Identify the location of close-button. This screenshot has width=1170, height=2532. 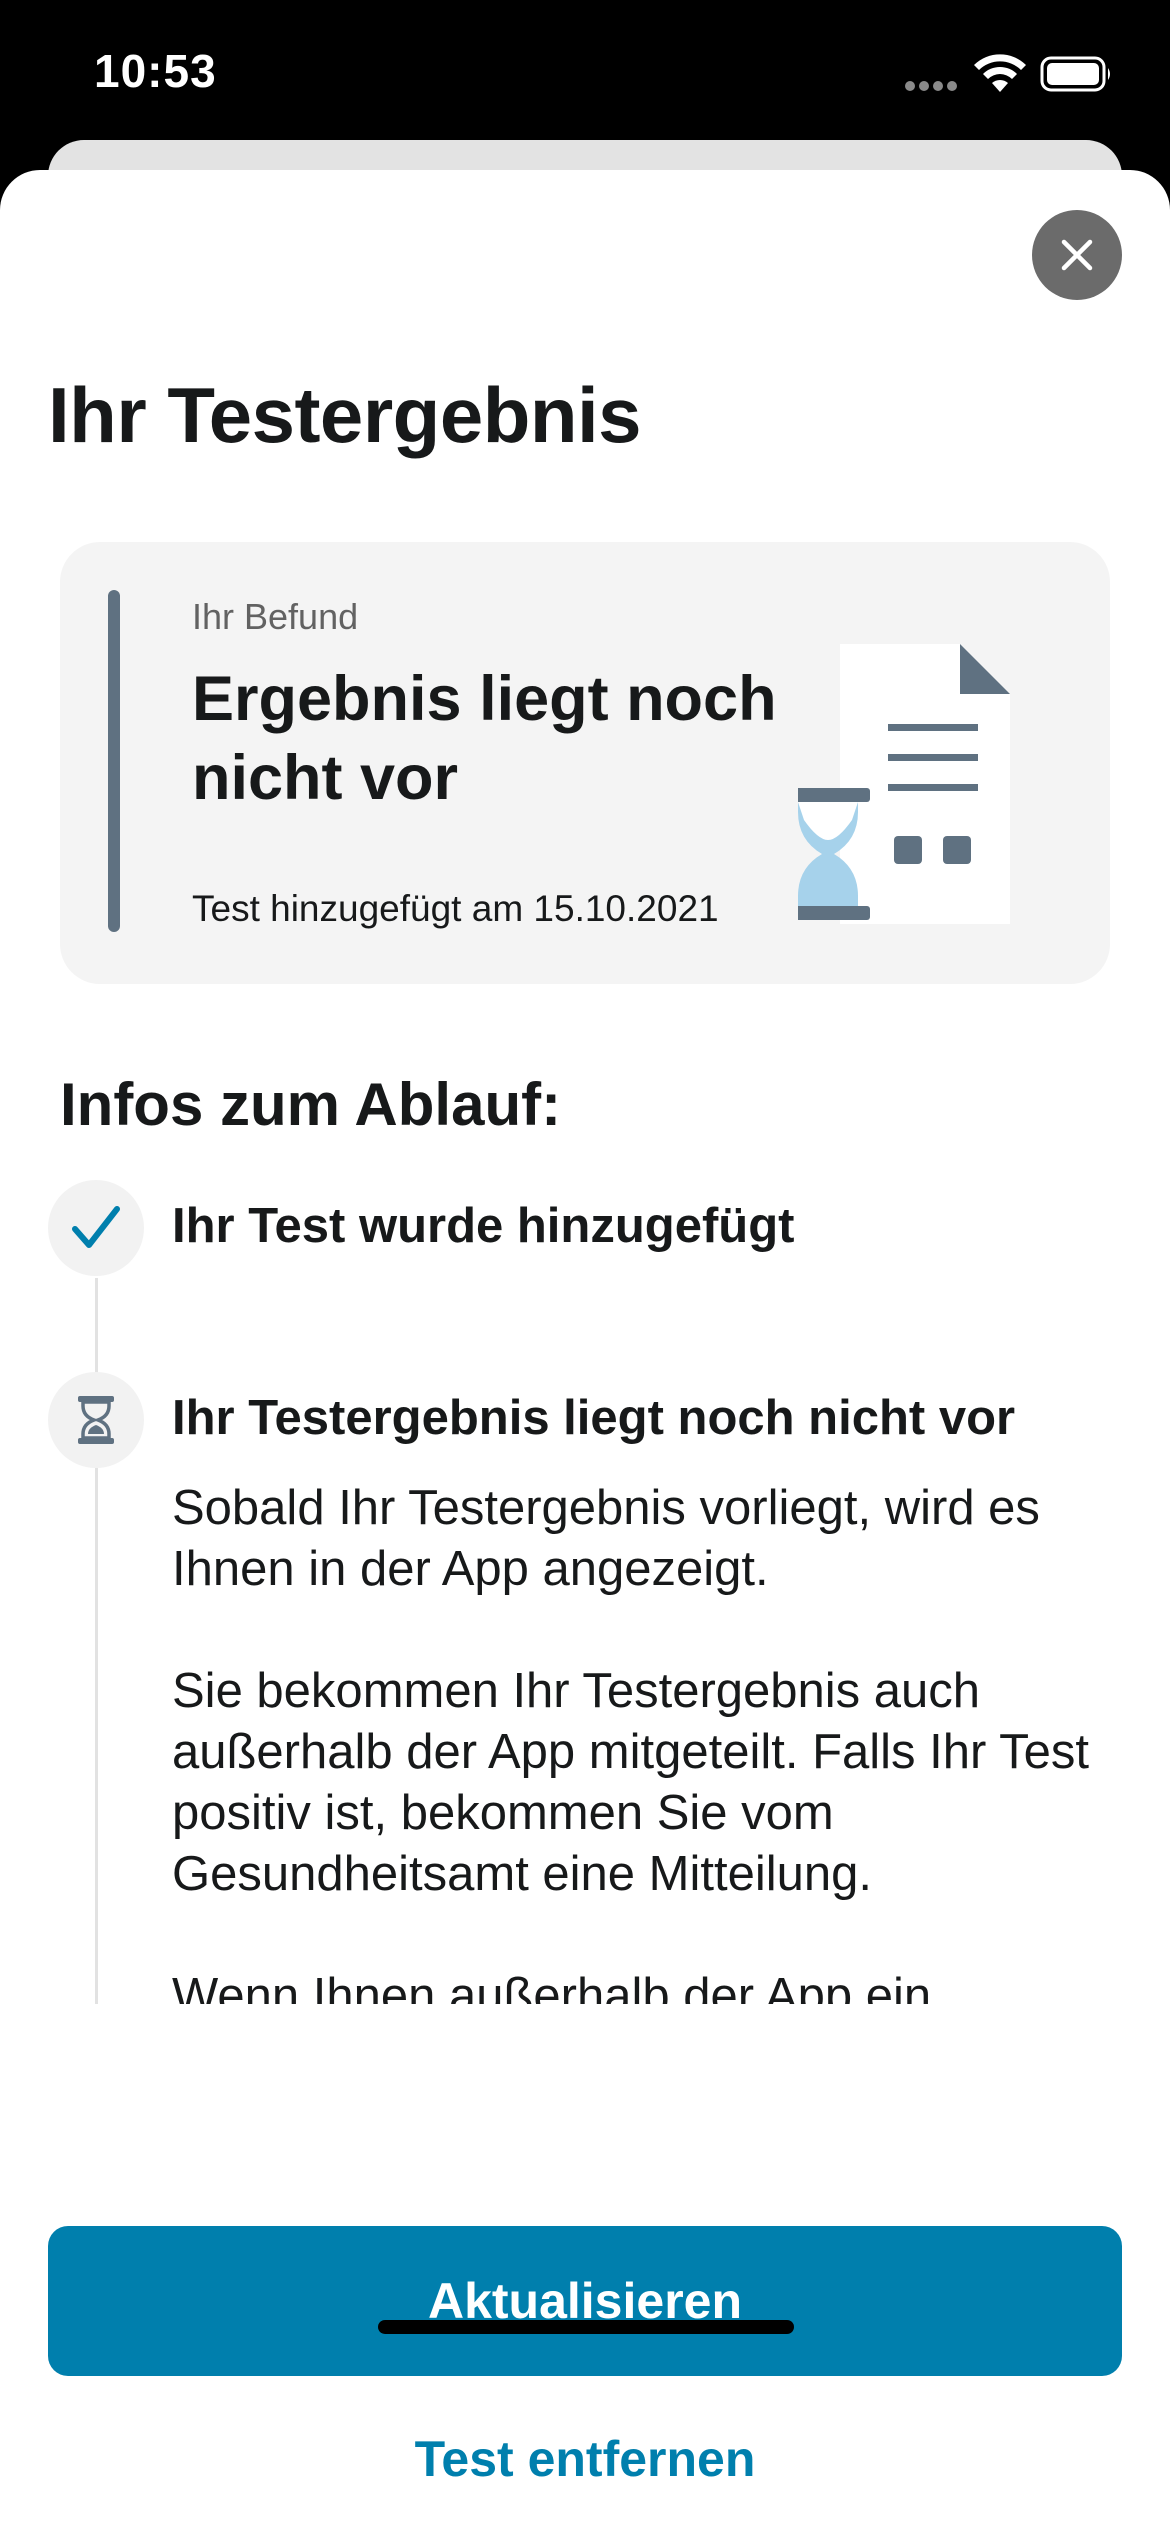
(1077, 255).